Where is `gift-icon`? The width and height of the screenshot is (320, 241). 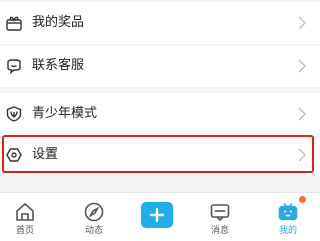 gift-icon is located at coordinates (14, 23).